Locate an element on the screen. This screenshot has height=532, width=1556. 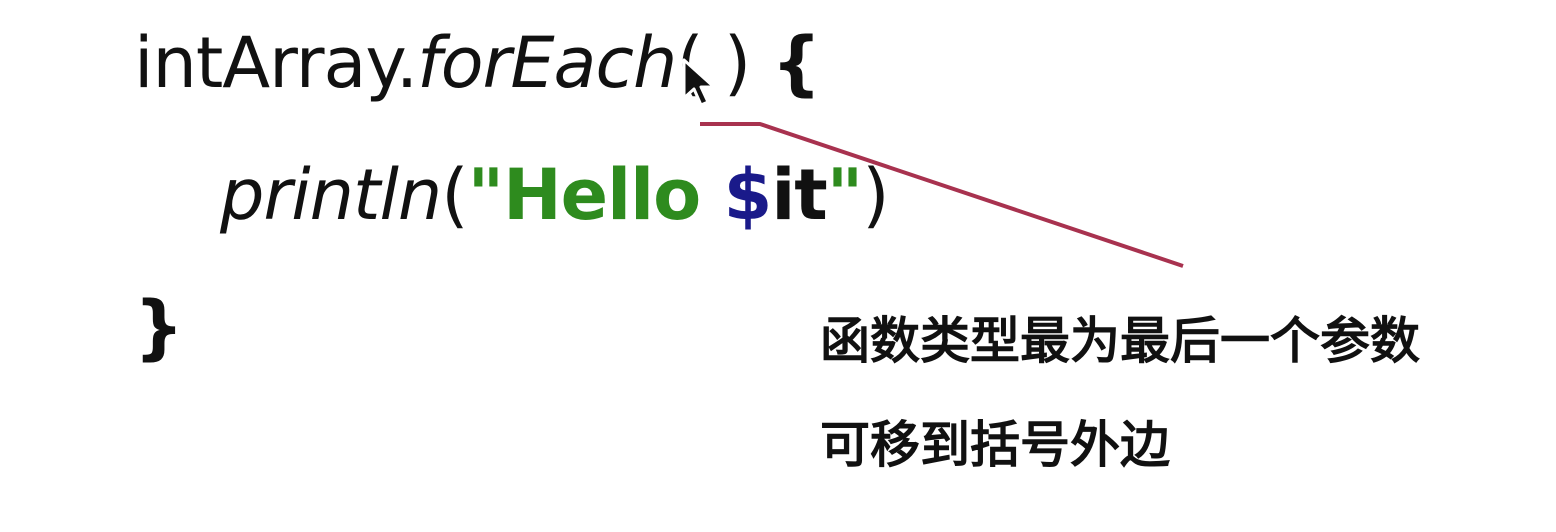
annotation-text-line1: 函数类型最为最后一个参数 is located at coordinates (1120, 341).